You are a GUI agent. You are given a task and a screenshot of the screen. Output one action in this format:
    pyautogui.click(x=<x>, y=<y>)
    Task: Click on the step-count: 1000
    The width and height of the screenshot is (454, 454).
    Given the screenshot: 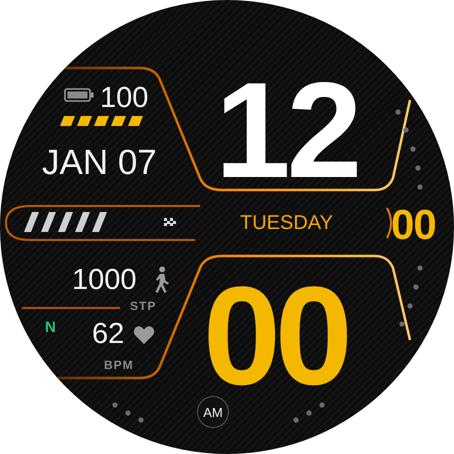 What is the action you would take?
    pyautogui.click(x=104, y=280)
    